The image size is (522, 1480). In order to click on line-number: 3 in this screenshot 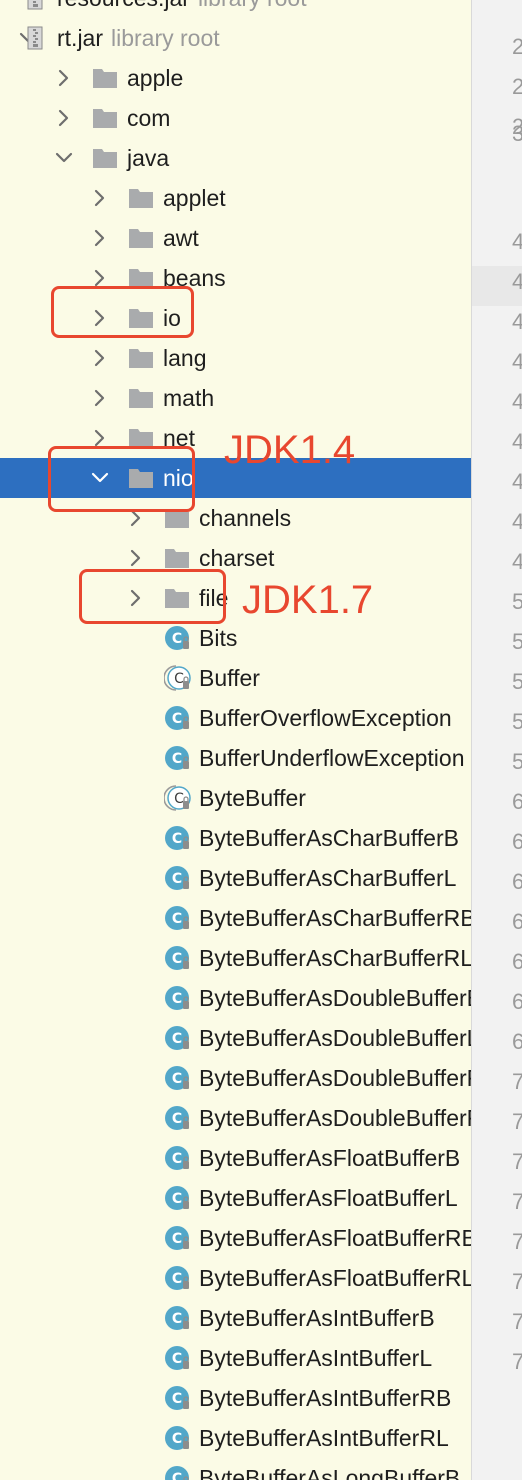, I will do `click(517, 134)`.